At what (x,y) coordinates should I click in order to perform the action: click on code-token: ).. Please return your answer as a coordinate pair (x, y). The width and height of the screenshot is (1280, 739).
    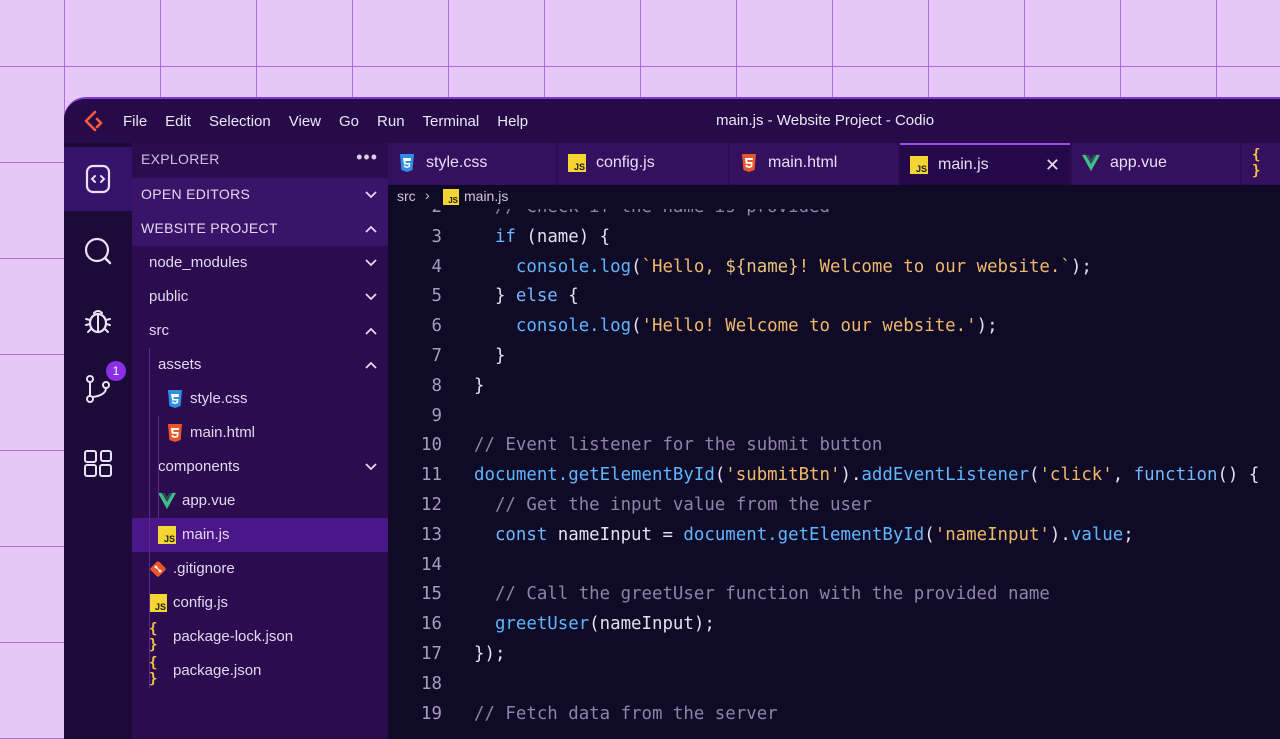
    Looking at the image, I should click on (851, 475).